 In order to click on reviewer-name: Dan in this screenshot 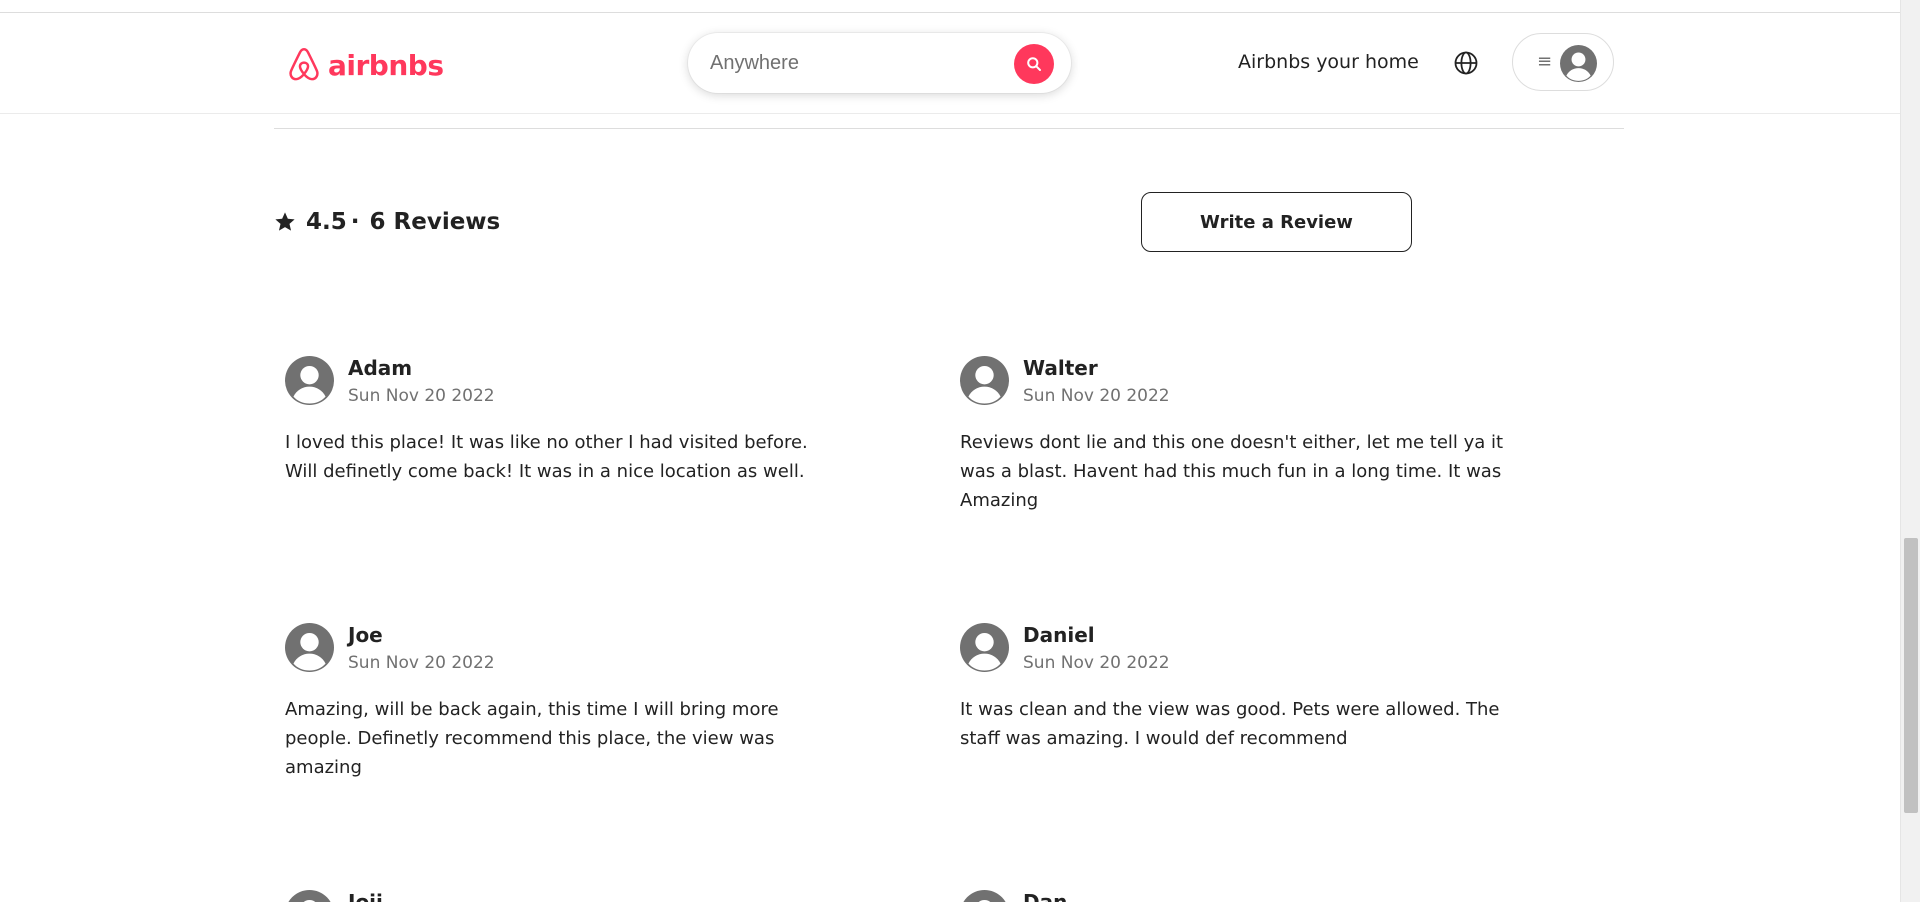, I will do `click(1045, 896)`.